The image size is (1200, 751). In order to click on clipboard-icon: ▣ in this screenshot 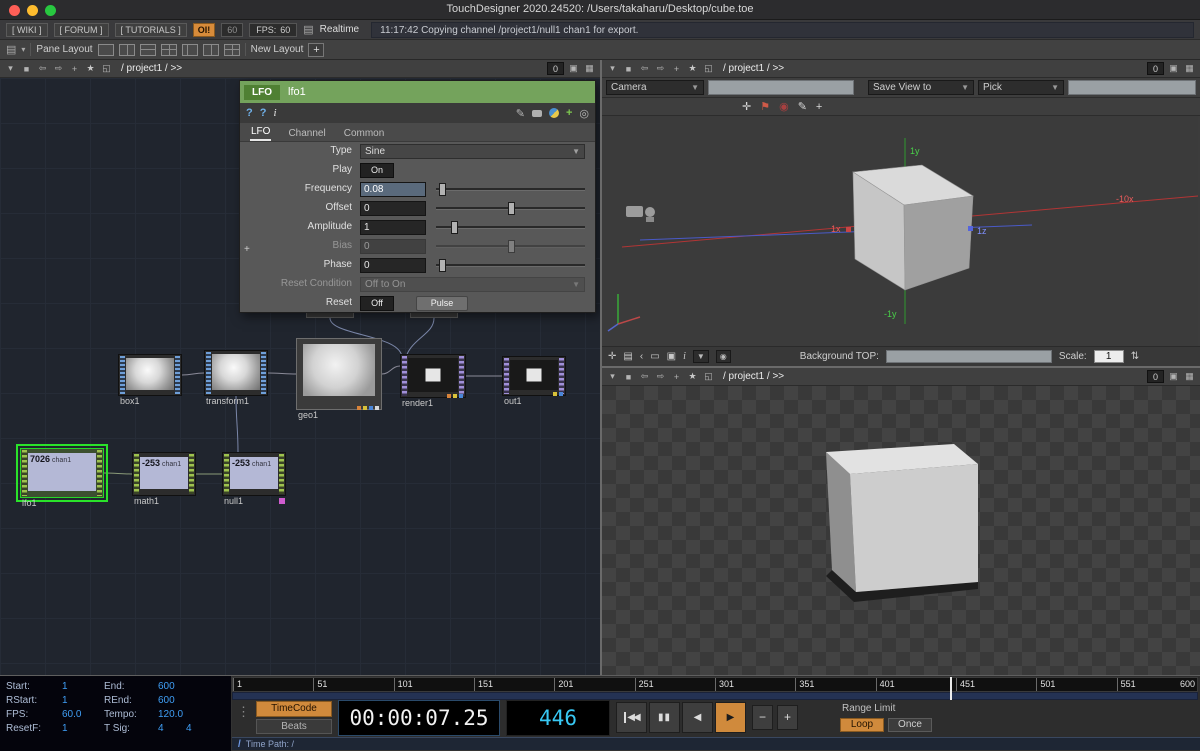, I will do `click(671, 356)`.